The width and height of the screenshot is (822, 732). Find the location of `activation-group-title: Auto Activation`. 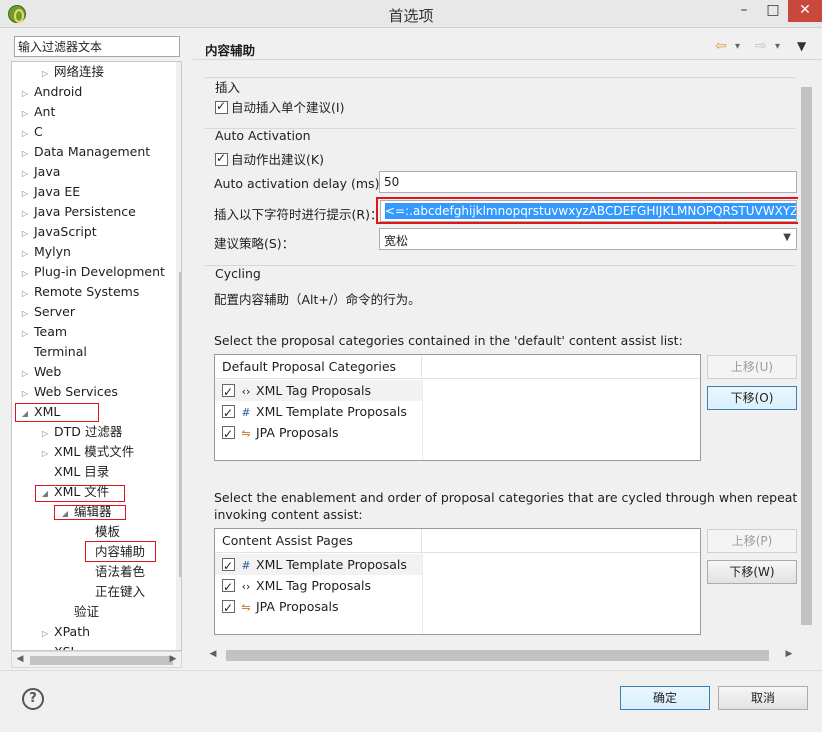

activation-group-title: Auto Activation is located at coordinates (263, 135).